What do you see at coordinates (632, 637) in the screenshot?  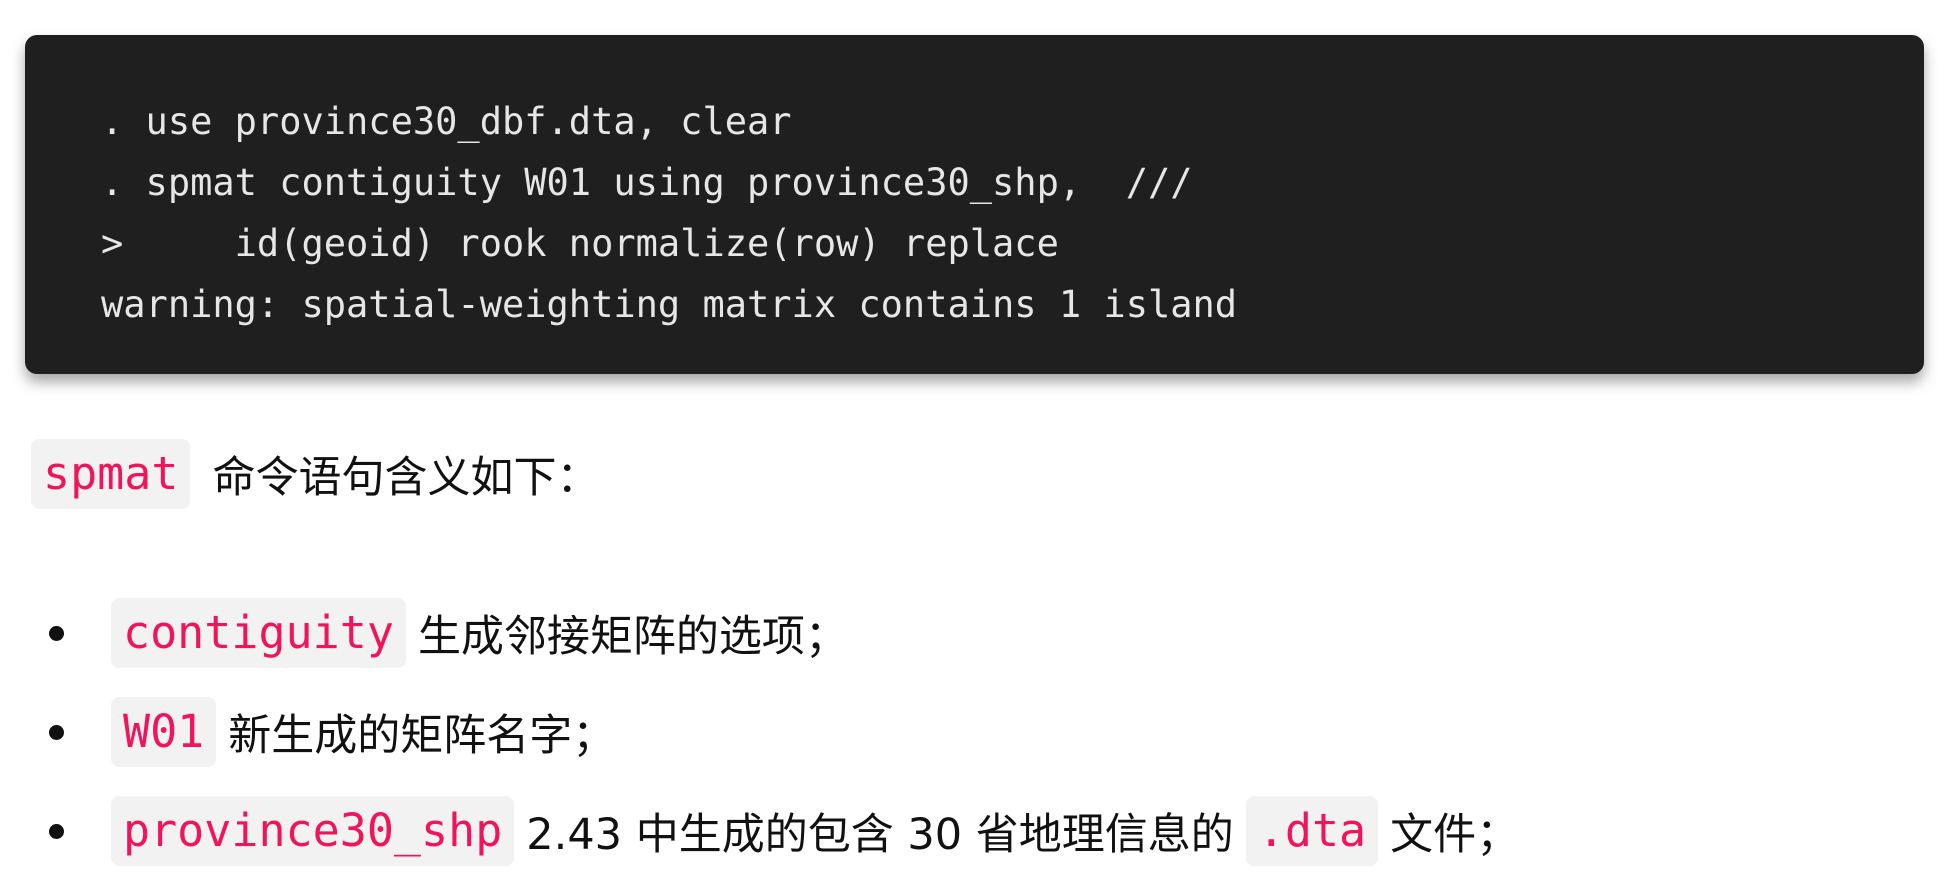 I see `item-text: 生成邻接矩阵的选项；` at bounding box center [632, 637].